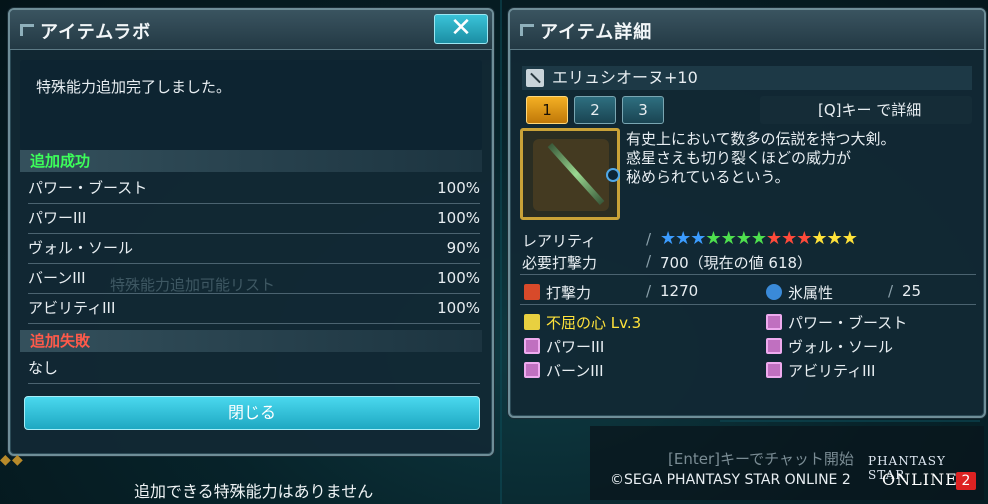 Image resolution: width=988 pixels, height=504 pixels. I want to click on success-row: パワー・ブースト 100%, so click(254, 189).